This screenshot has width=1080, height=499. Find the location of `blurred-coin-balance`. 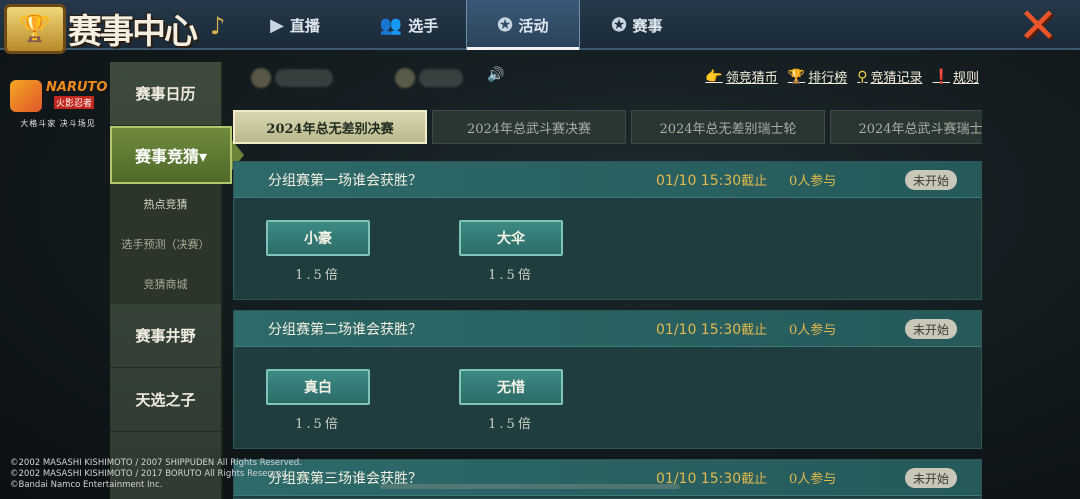

blurred-coin-balance is located at coordinates (441, 78).